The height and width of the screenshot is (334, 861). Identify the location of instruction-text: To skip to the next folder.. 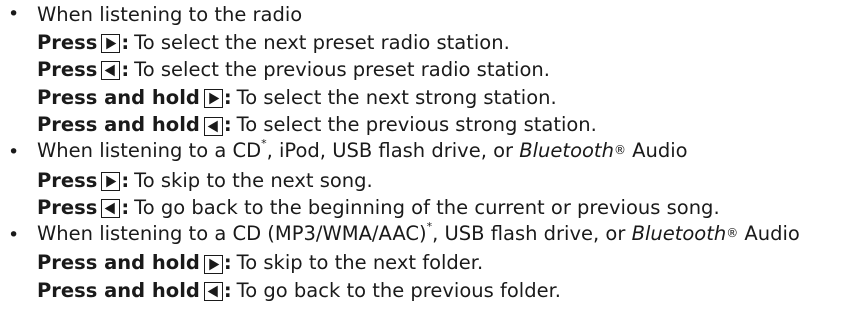
(360, 263).